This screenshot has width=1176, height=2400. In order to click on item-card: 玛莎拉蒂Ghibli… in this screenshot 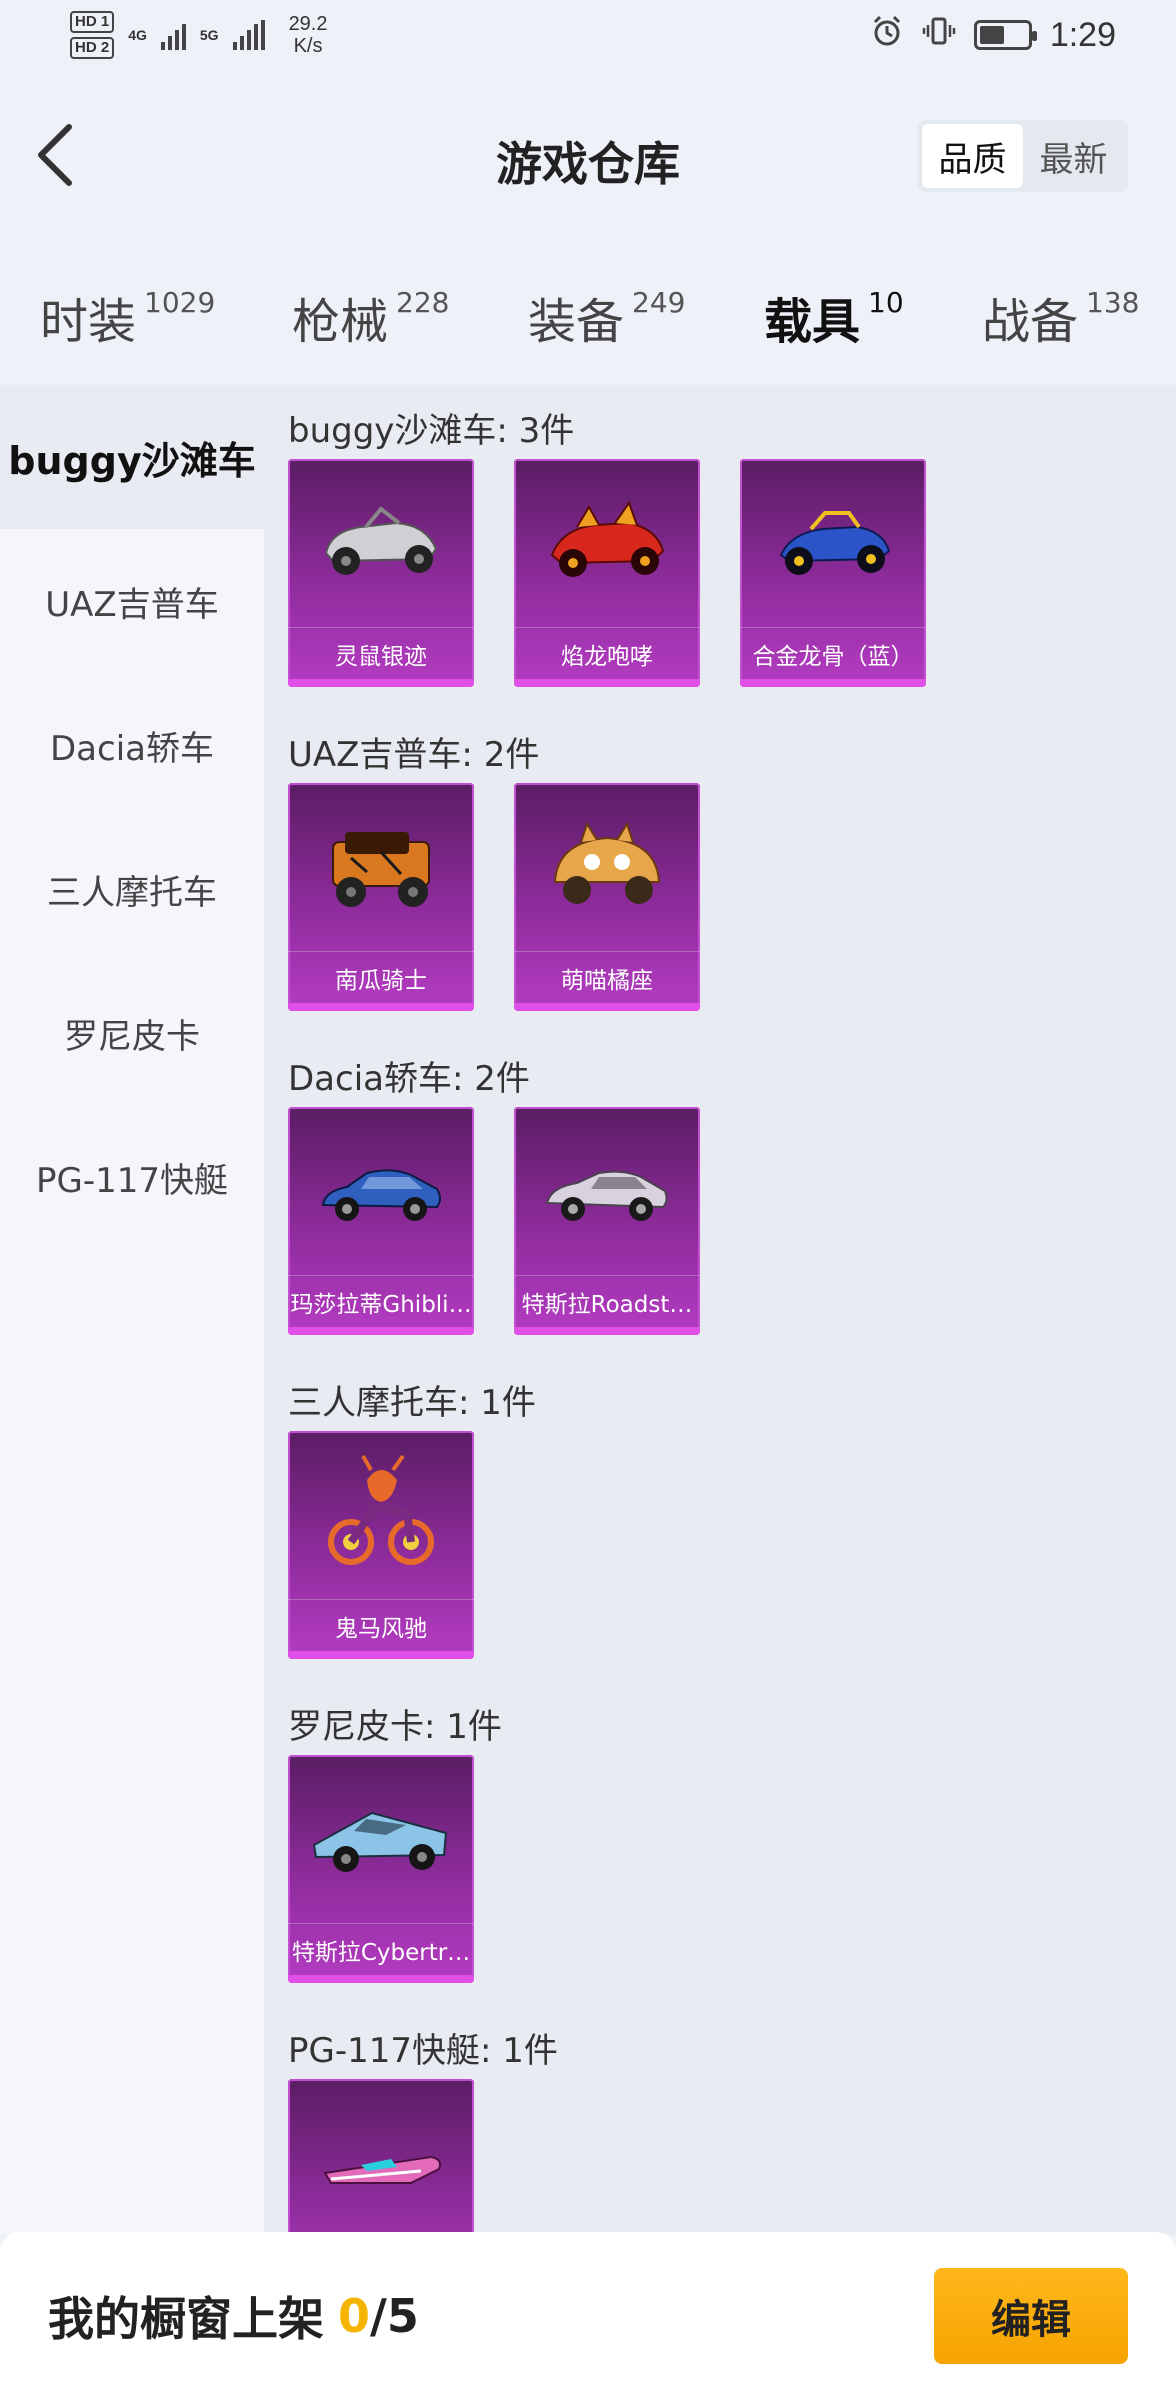, I will do `click(381, 1221)`.